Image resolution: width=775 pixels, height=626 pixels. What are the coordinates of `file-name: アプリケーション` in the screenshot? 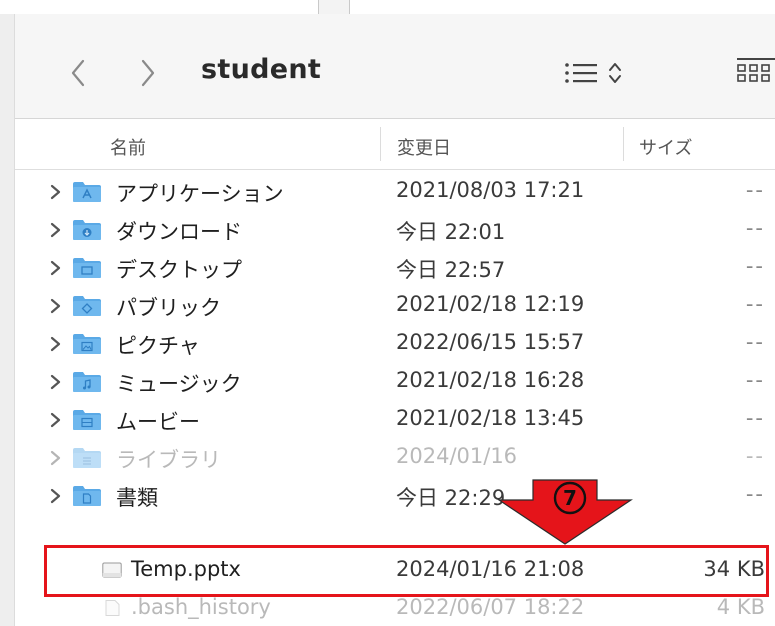 It's located at (200, 194).